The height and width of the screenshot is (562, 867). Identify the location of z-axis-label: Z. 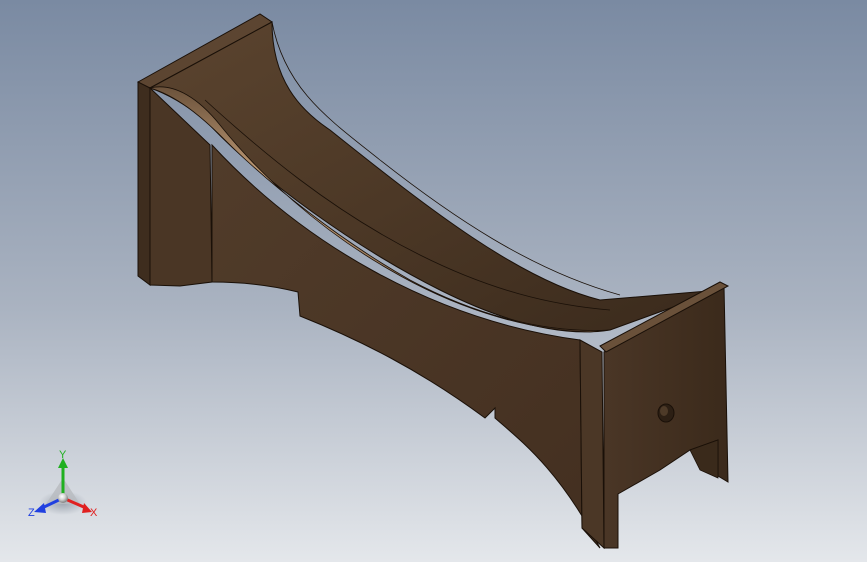
(31, 513).